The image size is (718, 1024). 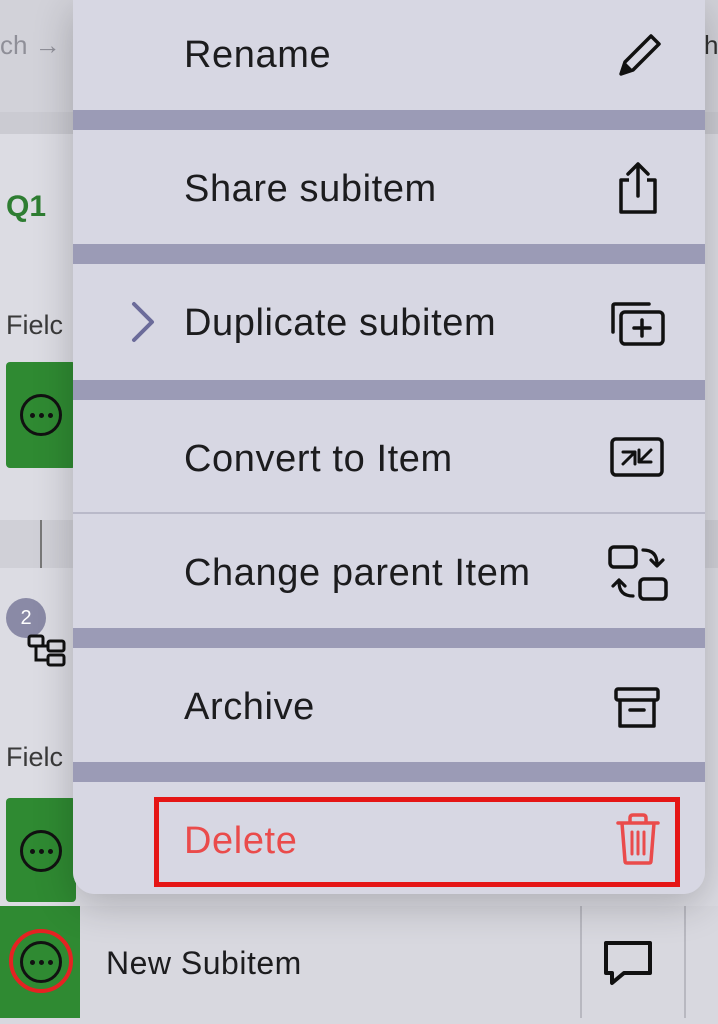 What do you see at coordinates (638, 324) in the screenshot?
I see `duplicate-icon` at bounding box center [638, 324].